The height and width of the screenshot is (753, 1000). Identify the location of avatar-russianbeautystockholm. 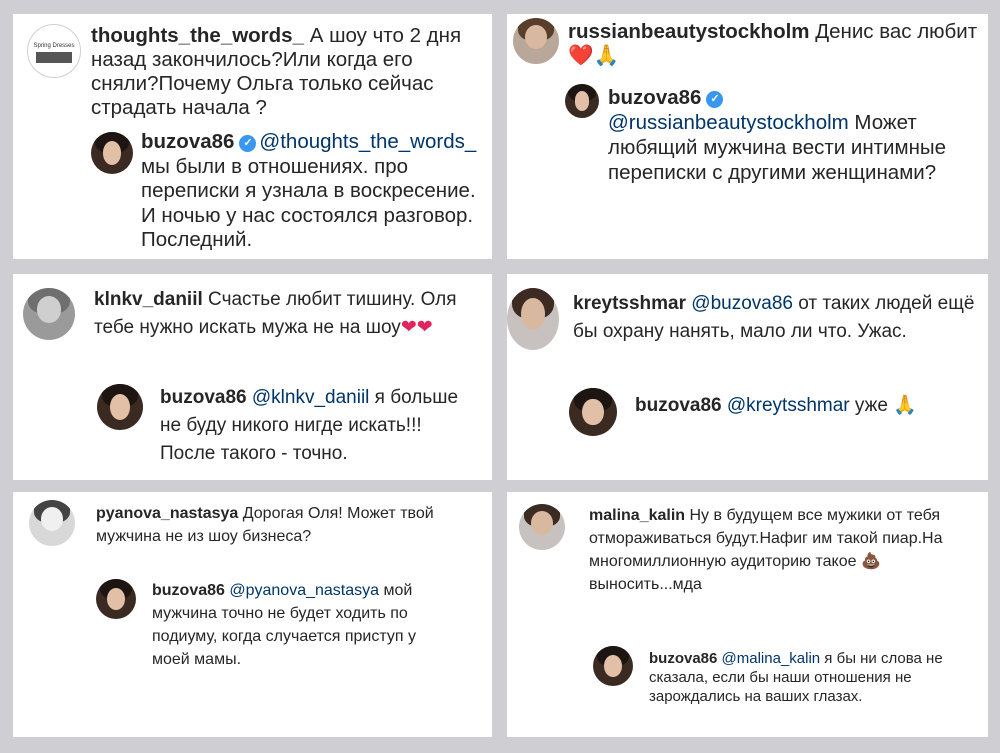
(536, 41).